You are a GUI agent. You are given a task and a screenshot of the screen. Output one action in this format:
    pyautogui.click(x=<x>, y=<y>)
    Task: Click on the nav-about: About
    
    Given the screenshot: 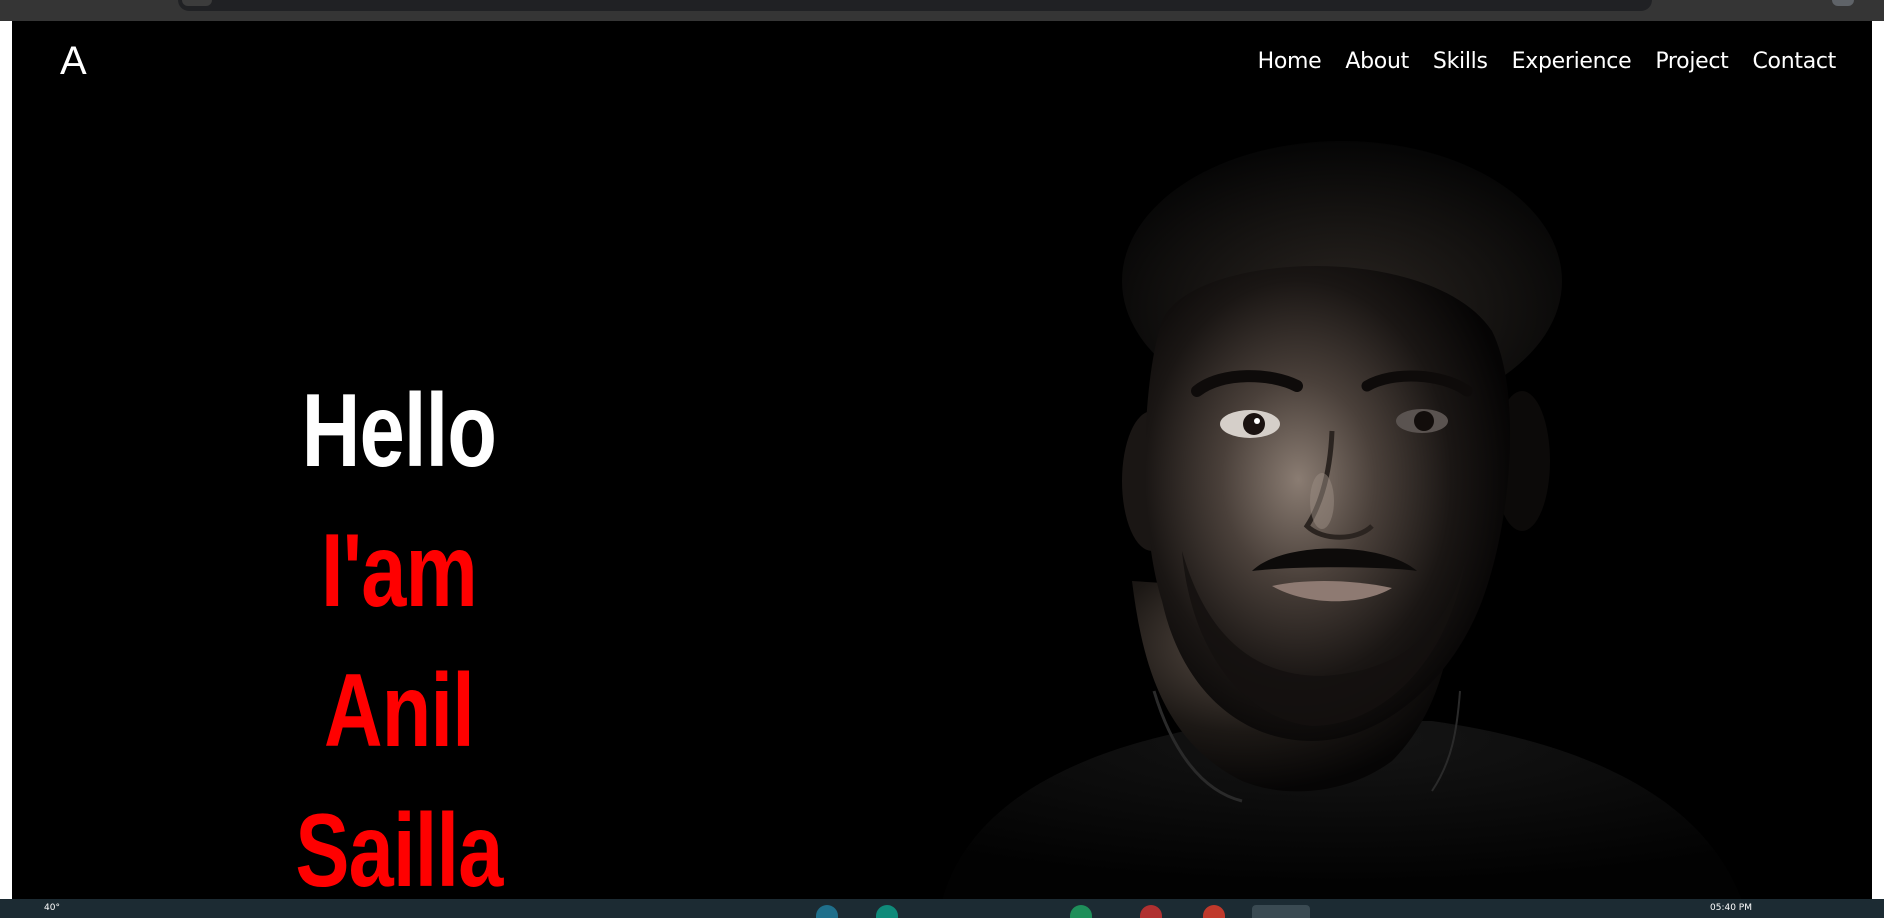 What is the action you would take?
    pyautogui.click(x=1377, y=62)
    